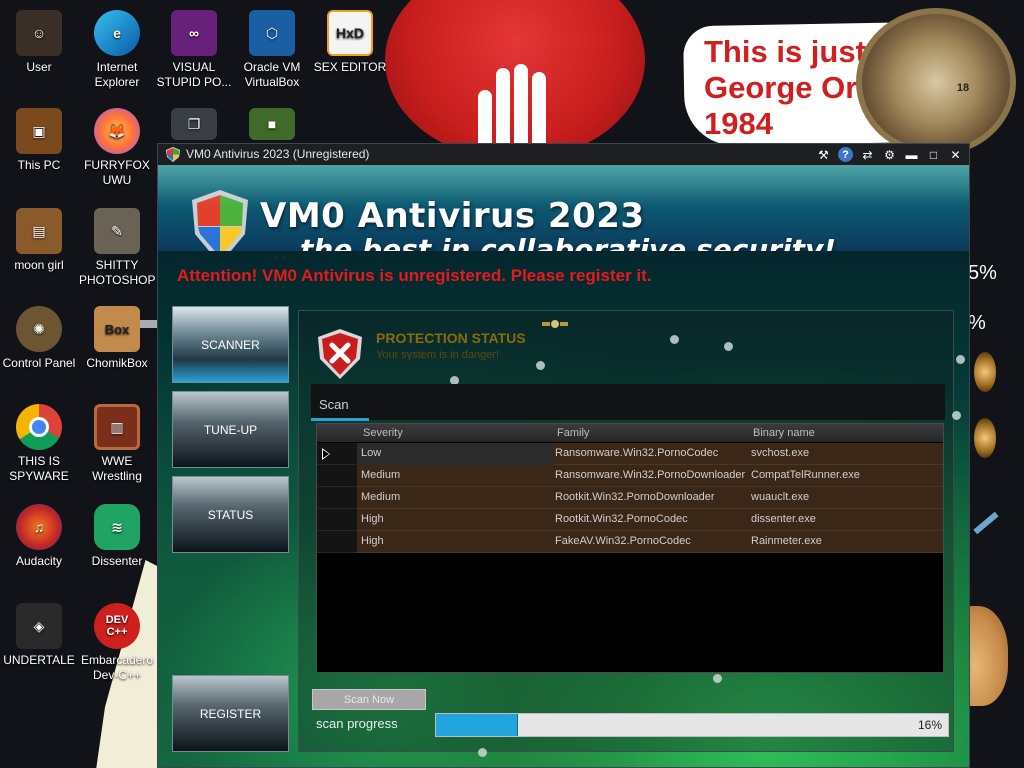  What do you see at coordinates (823, 154) in the screenshot?
I see `tools-icon: ⚒` at bounding box center [823, 154].